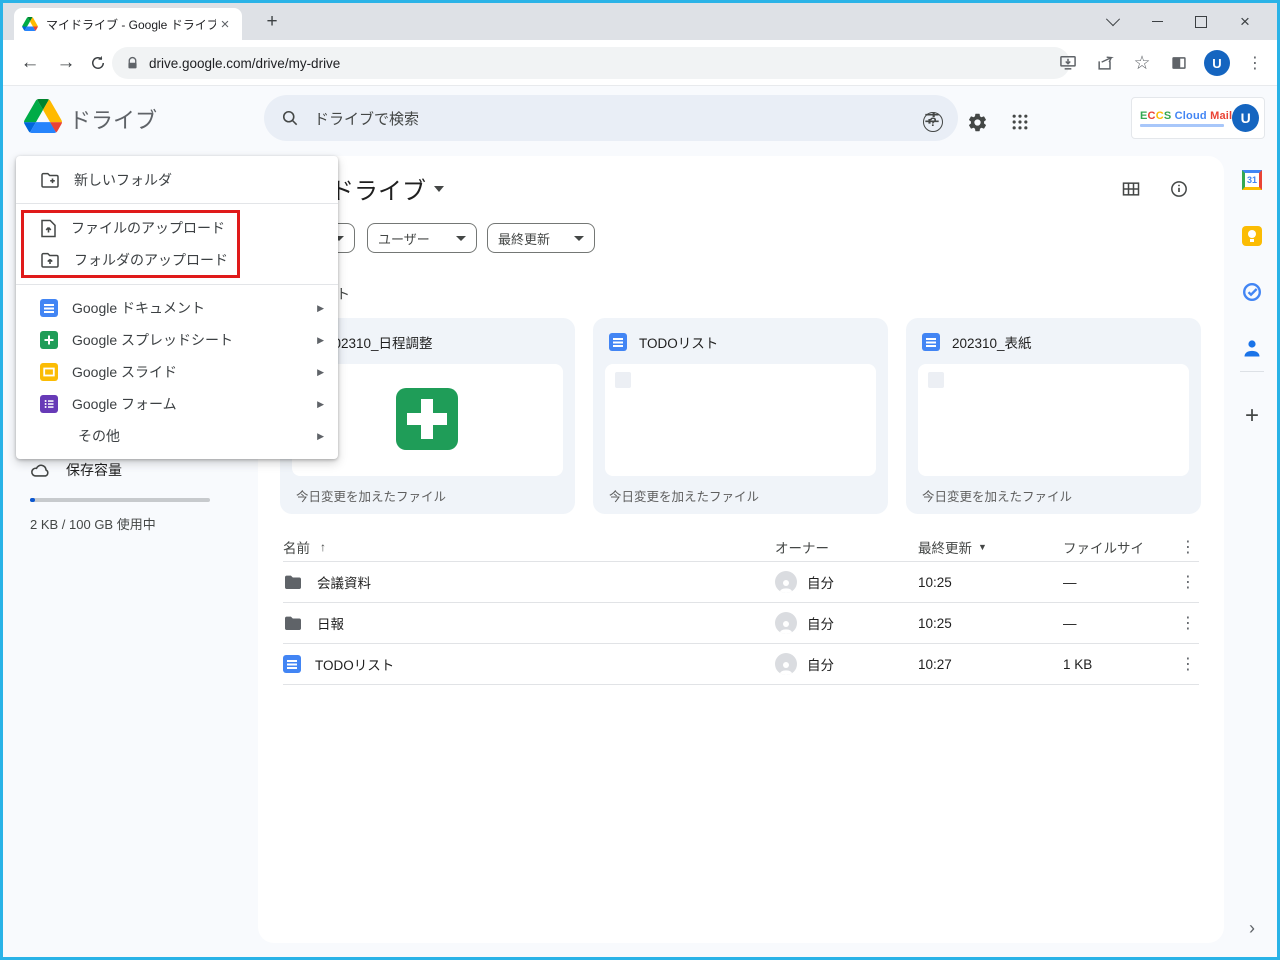  I want to click on share-icon, so click(1105, 63).